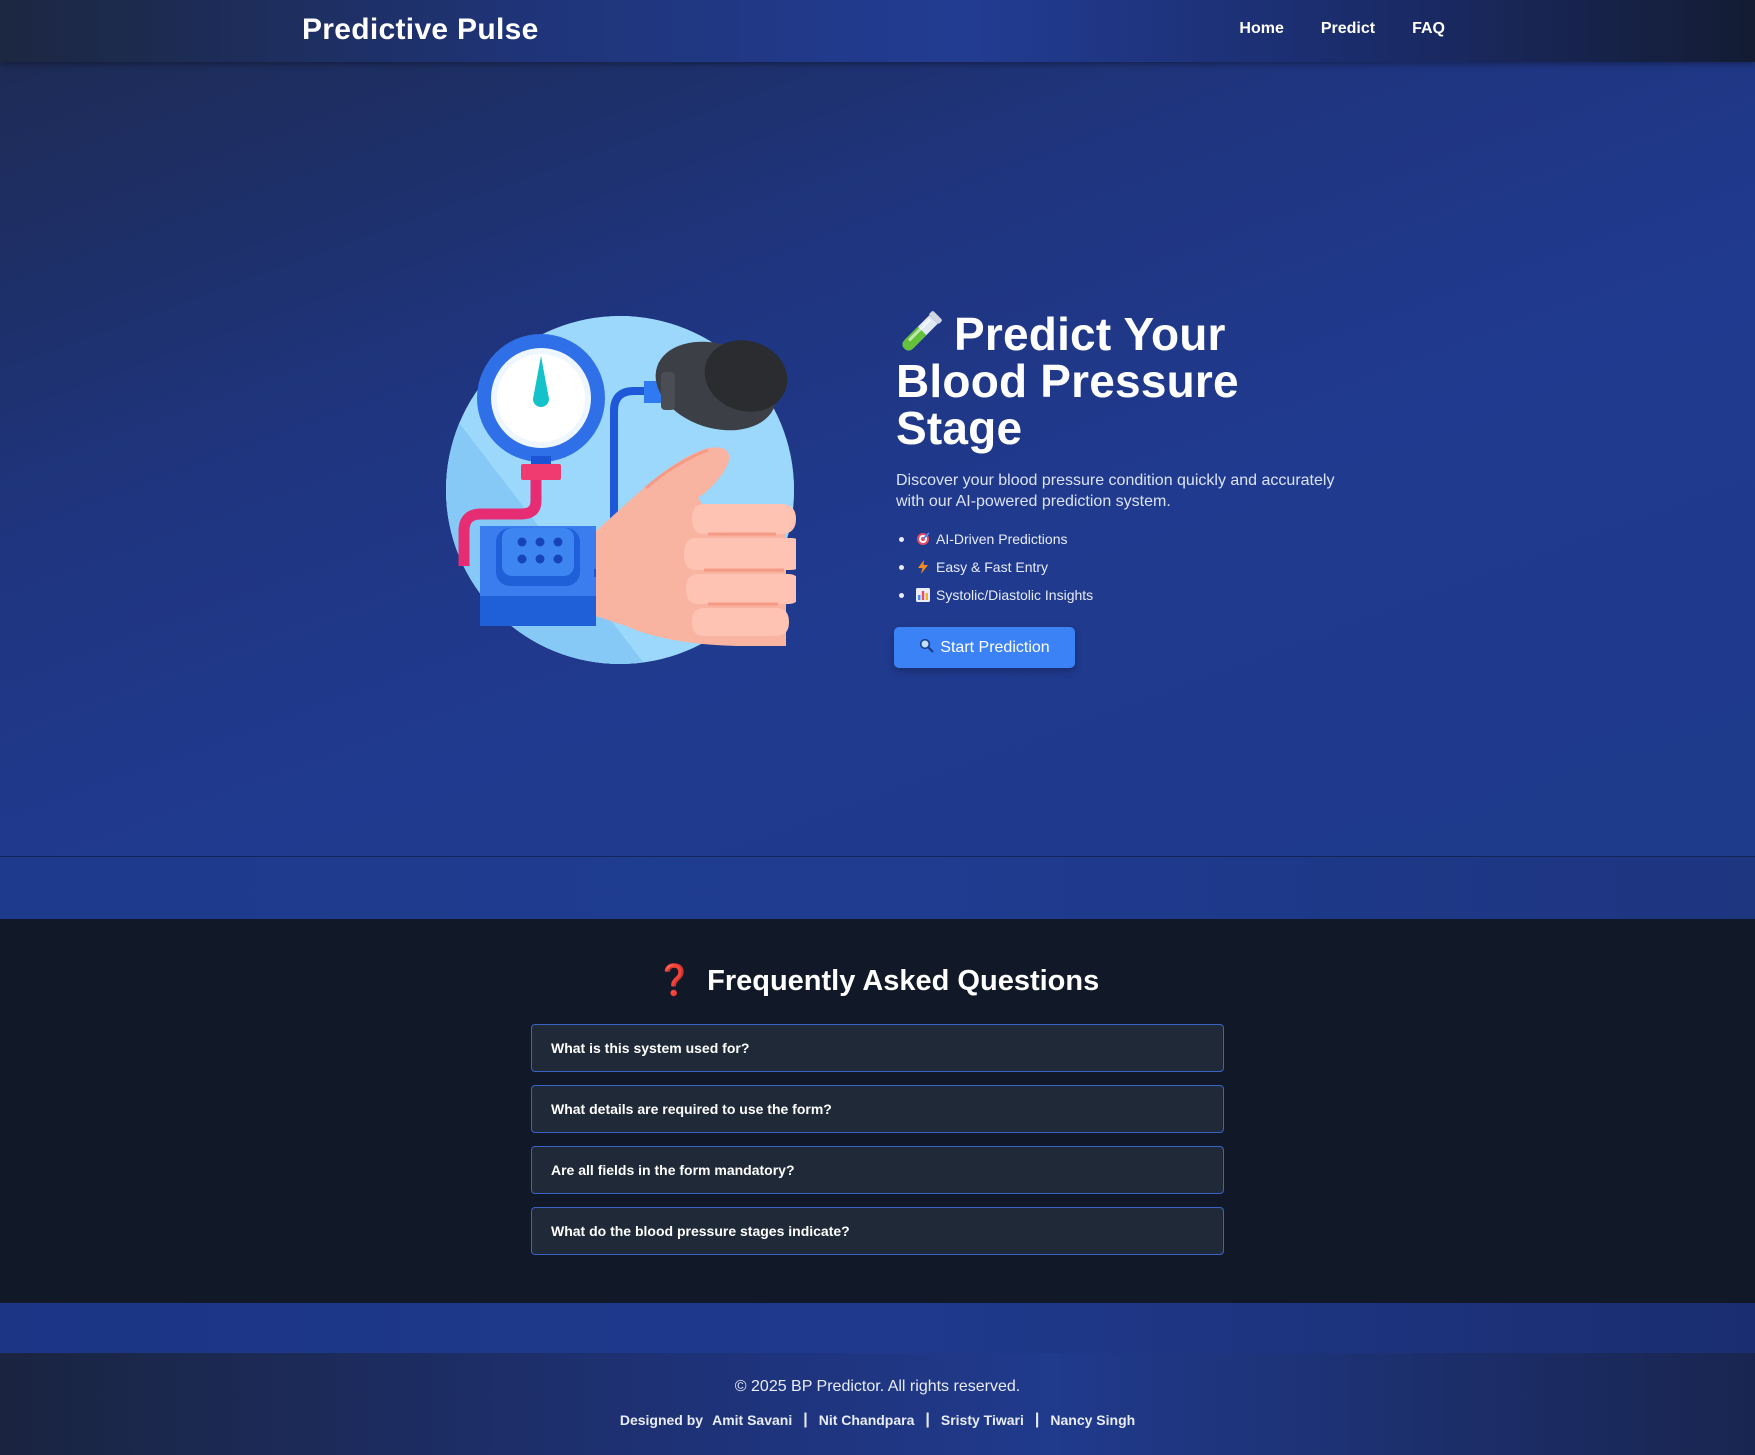  Describe the element at coordinates (877, 1170) in the screenshot. I see `faq-question: Are all fields in the form mandatory?` at that location.